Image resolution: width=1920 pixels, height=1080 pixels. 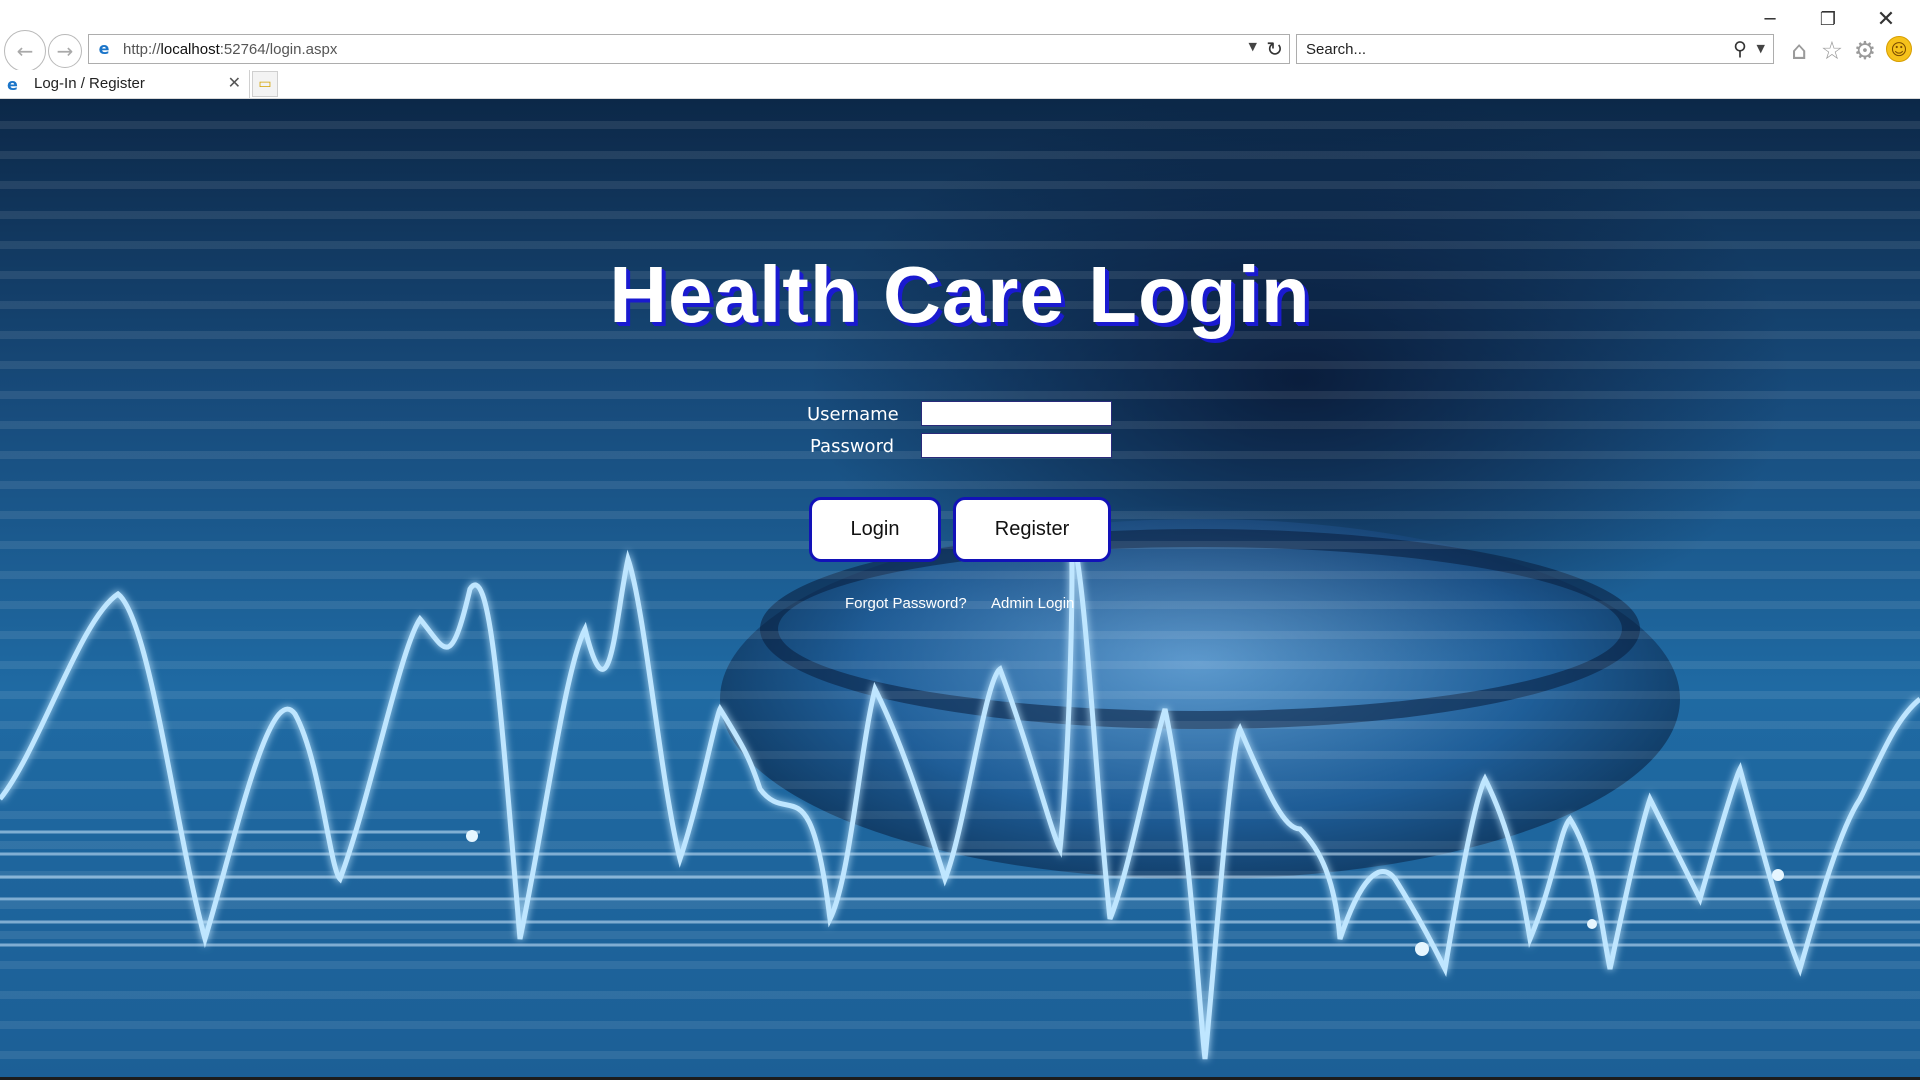 I want to click on back-arrow-icon: ←, so click(x=25, y=51).